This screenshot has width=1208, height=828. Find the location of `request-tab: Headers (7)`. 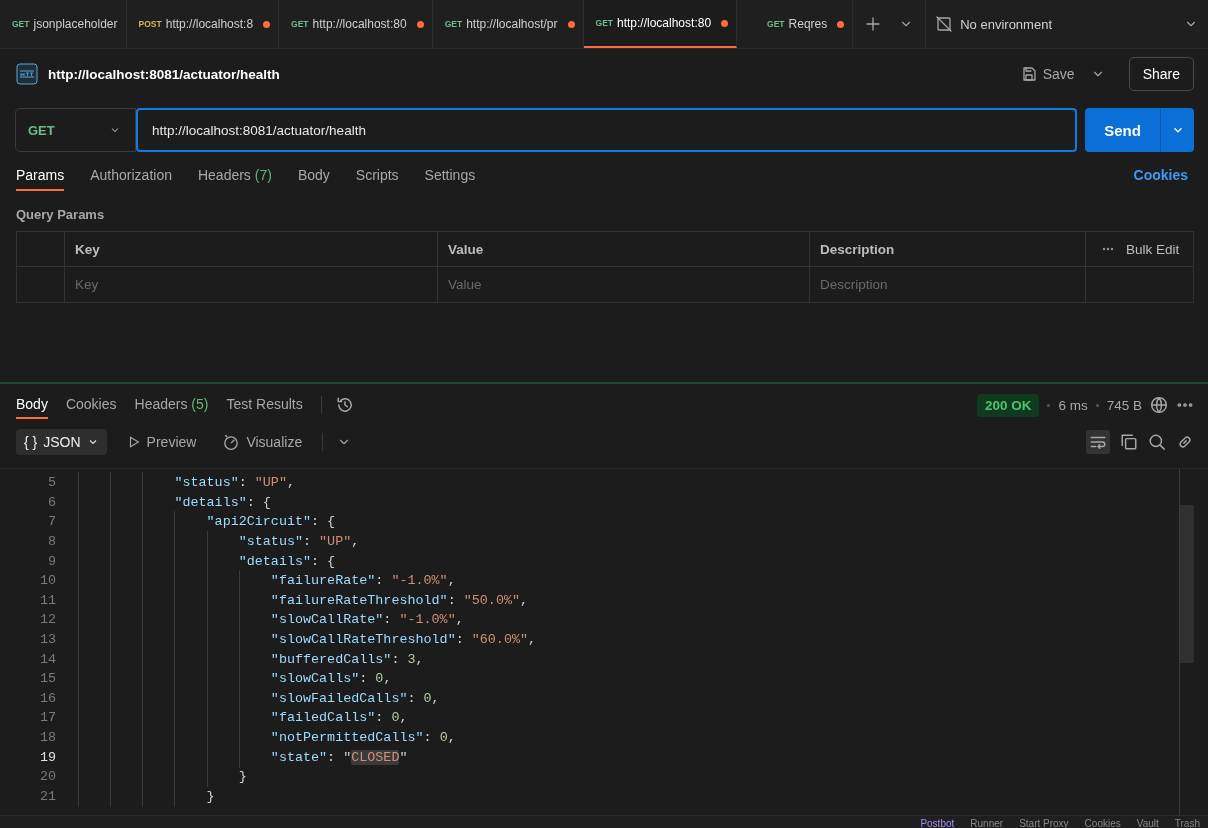

request-tab: Headers (7) is located at coordinates (234, 175).